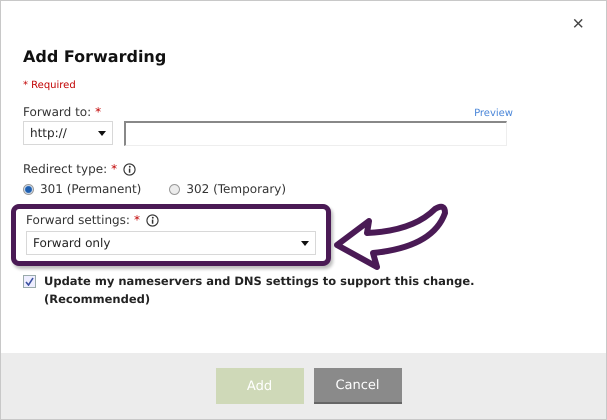  I want to click on field-label: Forward settings:, so click(78, 220).